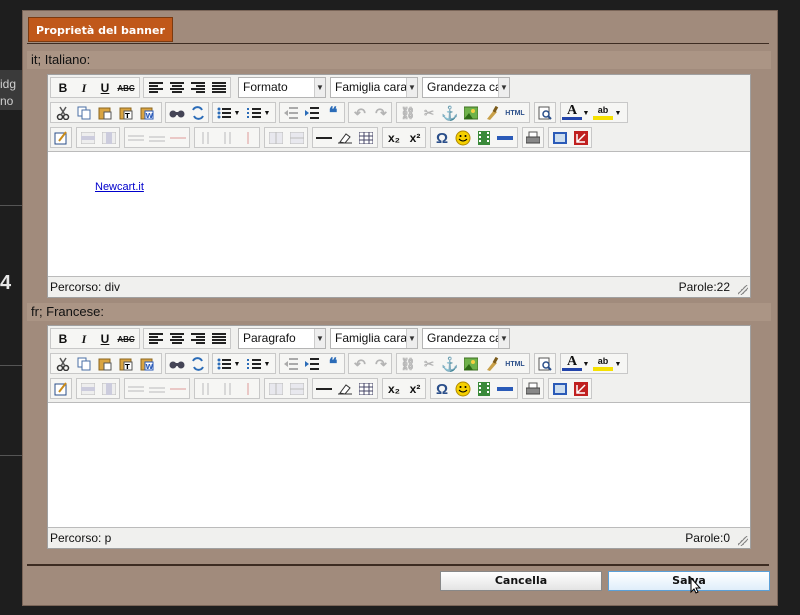  Describe the element at coordinates (297, 389) in the screenshot. I see `merge-cells-icon` at that location.